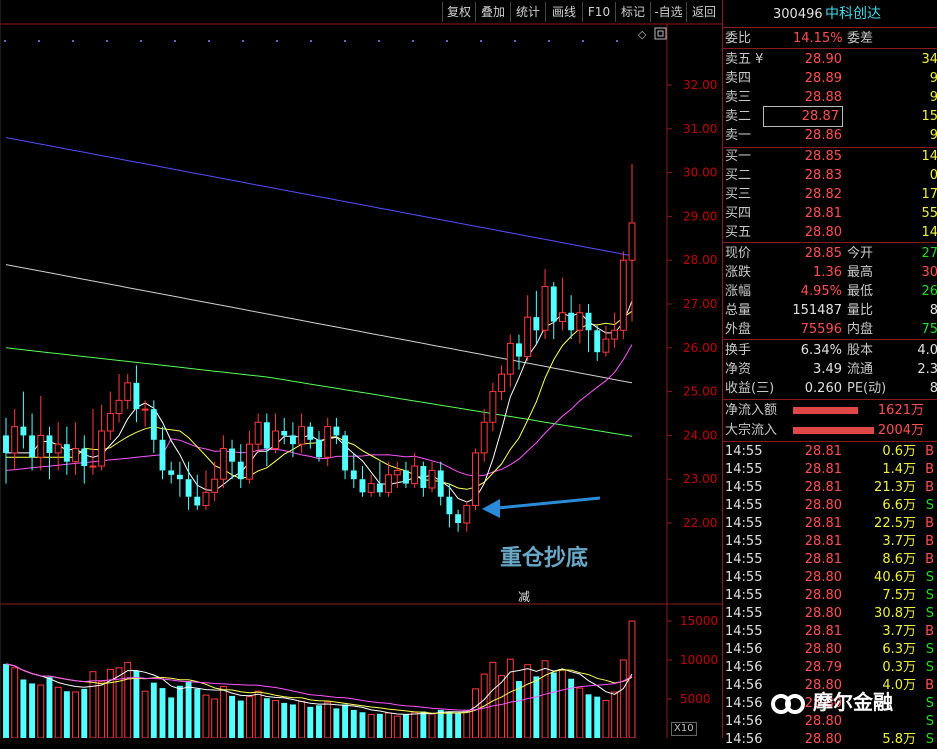  Describe the element at coordinates (738, 369) in the screenshot. I see `fund-label: 净资` at that location.